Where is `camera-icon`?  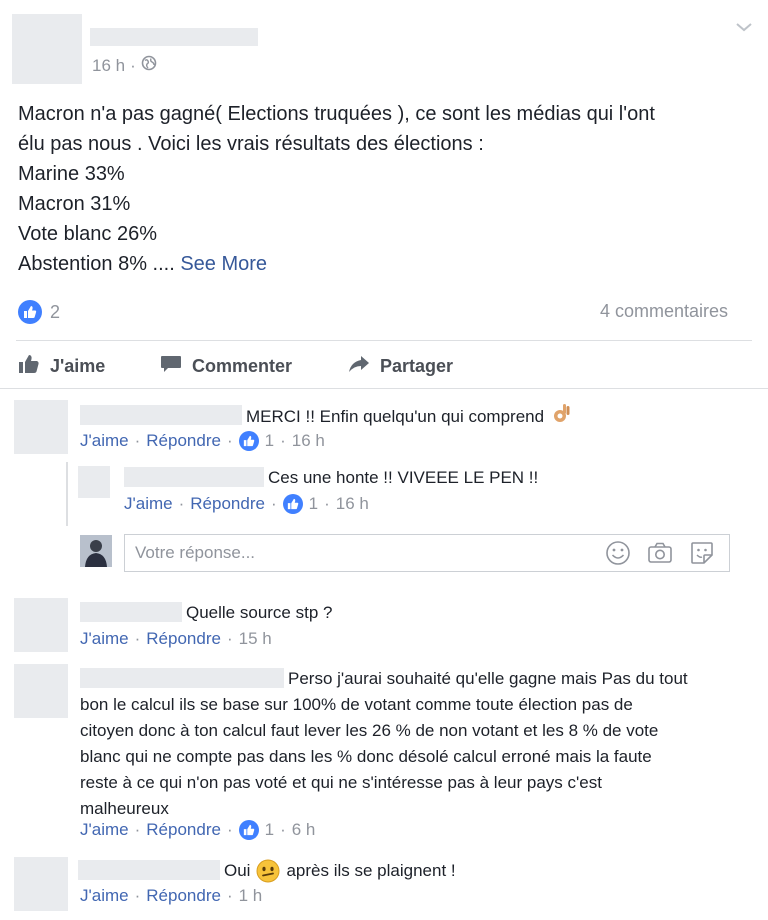
camera-icon is located at coordinates (660, 553).